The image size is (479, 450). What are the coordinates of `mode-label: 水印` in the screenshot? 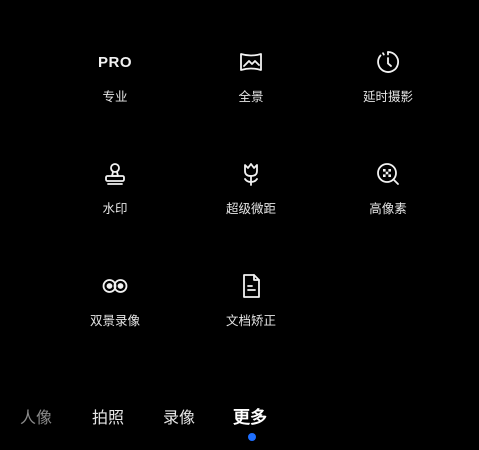 It's located at (115, 208).